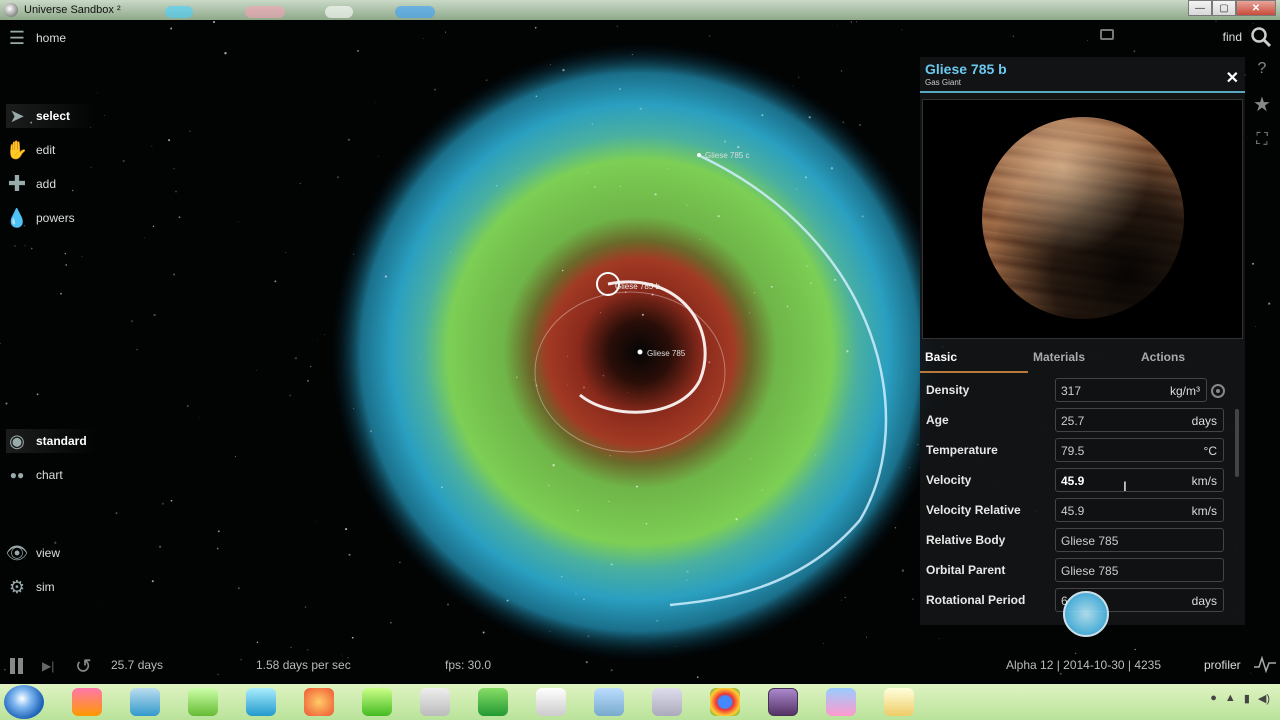  What do you see at coordinates (31, 183) in the screenshot?
I see `menu-add: ✚ add` at bounding box center [31, 183].